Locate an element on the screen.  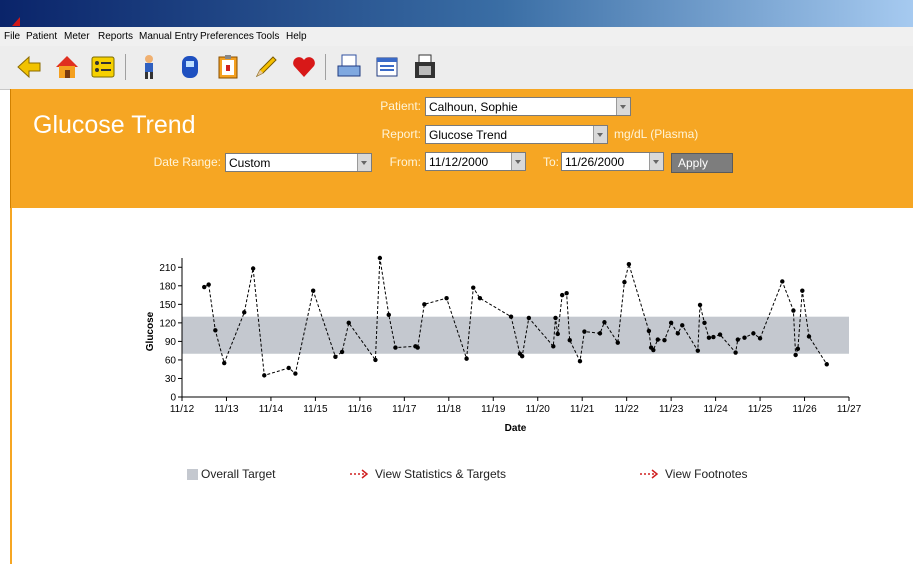
y-tick-label: 90 is located at coordinates (171, 342).